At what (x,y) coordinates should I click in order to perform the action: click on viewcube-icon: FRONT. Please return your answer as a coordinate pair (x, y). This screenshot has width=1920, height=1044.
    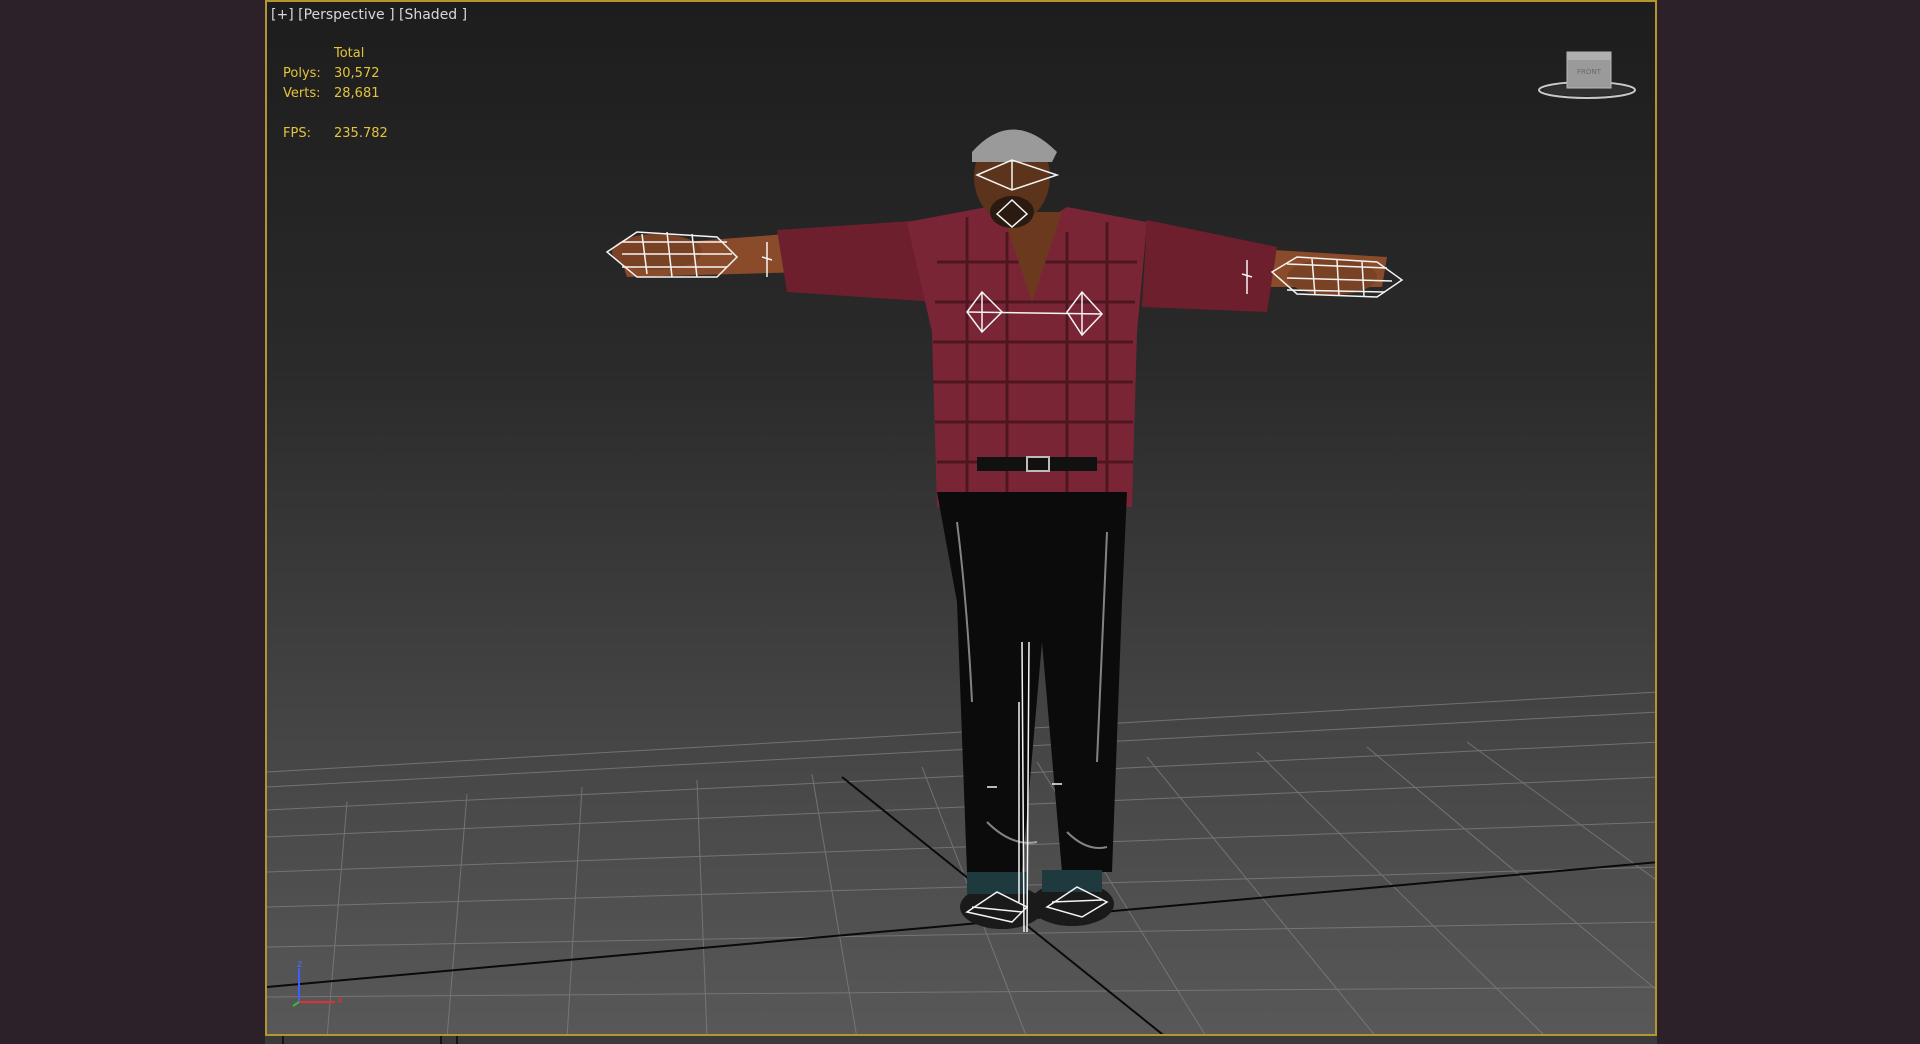
    Looking at the image, I should click on (1587, 76).